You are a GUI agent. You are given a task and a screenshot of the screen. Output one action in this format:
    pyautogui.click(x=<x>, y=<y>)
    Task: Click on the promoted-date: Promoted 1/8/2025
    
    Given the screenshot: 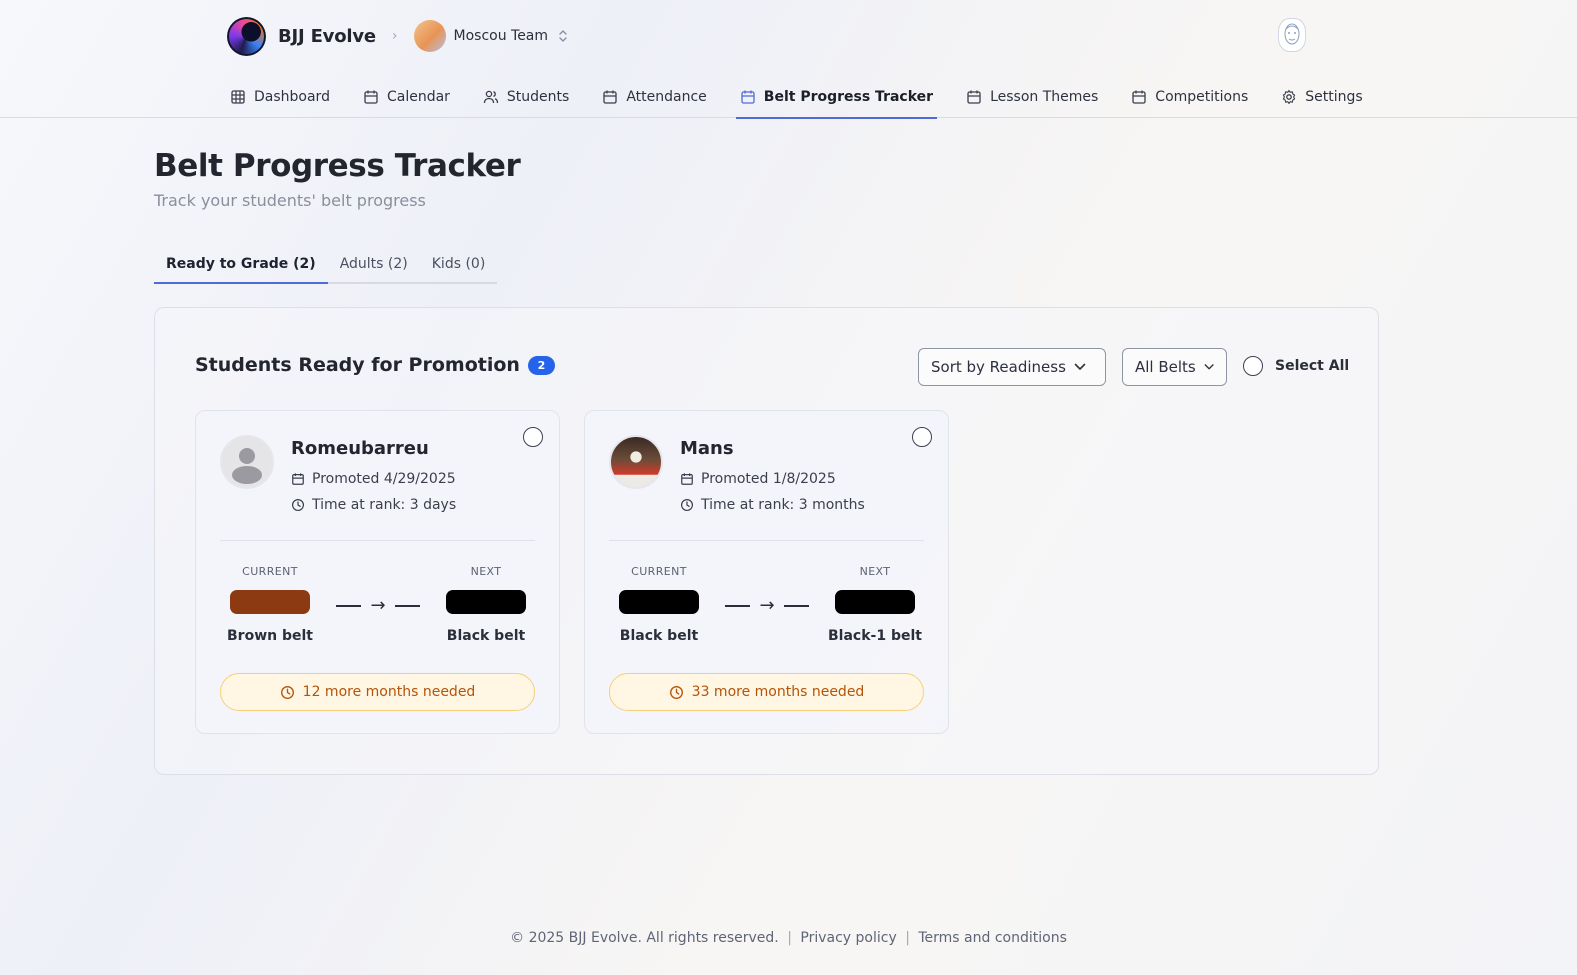 What is the action you would take?
    pyautogui.click(x=758, y=479)
    